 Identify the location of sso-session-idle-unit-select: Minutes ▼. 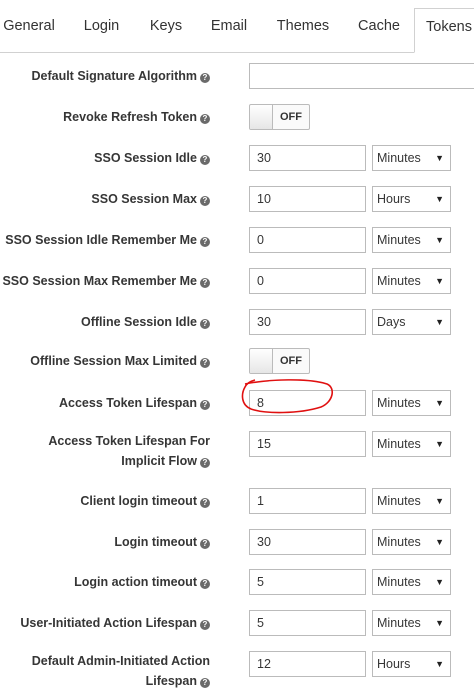
(411, 158).